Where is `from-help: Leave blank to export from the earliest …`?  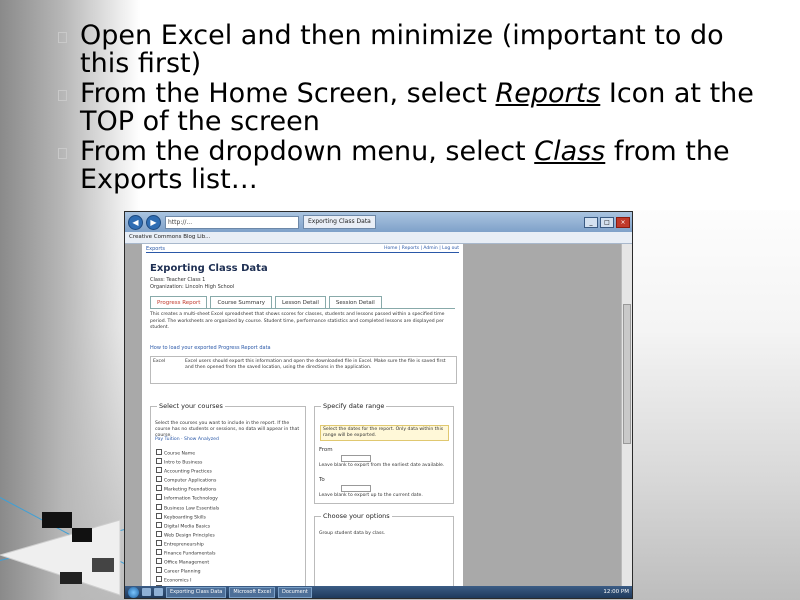
from-help: Leave blank to export from the earliest … is located at coordinates (382, 465).